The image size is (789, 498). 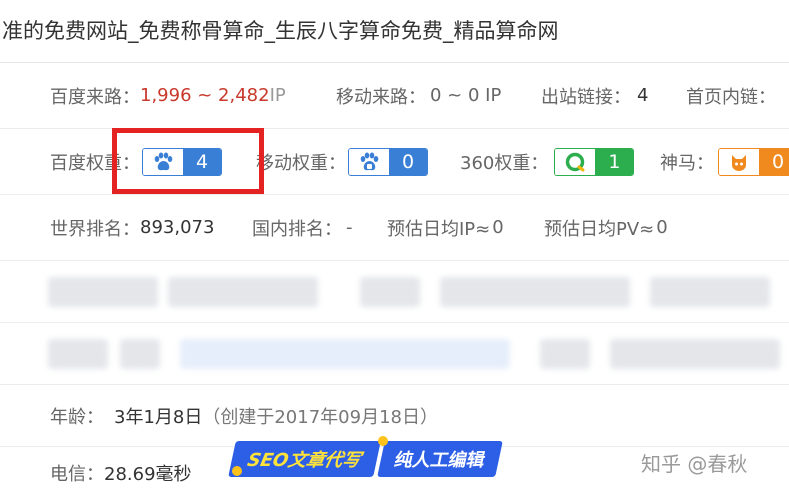 What do you see at coordinates (277, 95) in the screenshot?
I see `baidu-source-unit: IP` at bounding box center [277, 95].